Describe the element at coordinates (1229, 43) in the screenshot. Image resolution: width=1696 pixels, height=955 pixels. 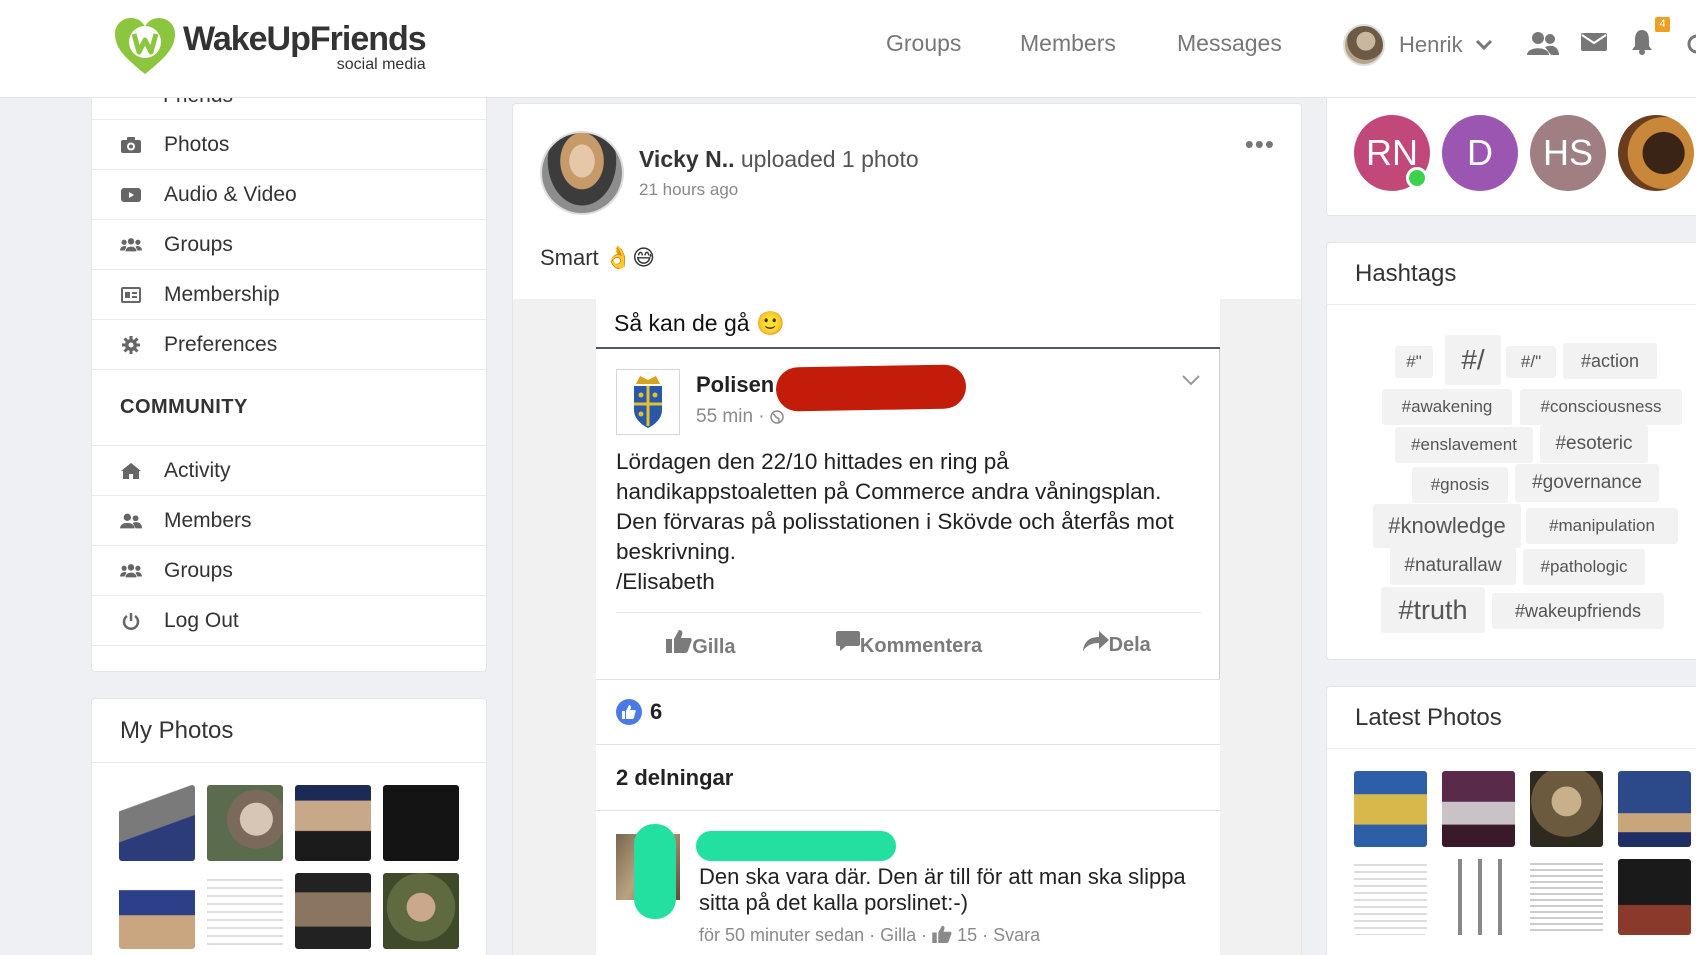
I see `nav-messages: Messages` at that location.